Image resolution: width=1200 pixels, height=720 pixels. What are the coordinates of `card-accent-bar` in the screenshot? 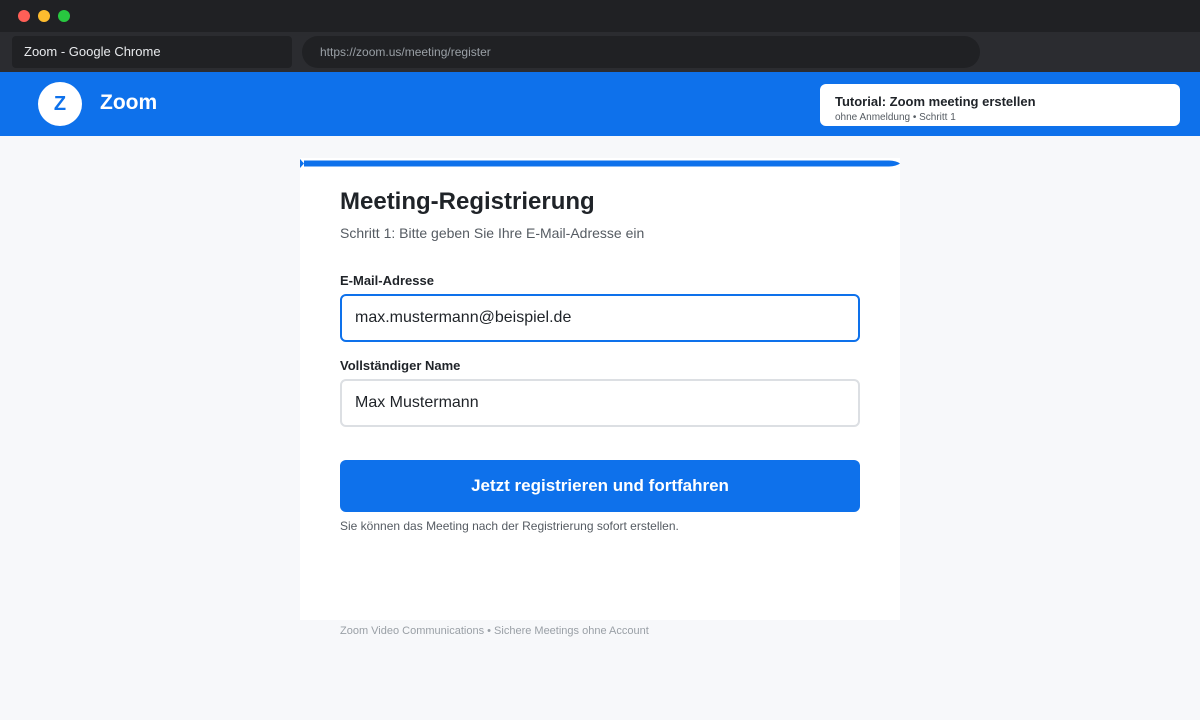 It's located at (600, 163).